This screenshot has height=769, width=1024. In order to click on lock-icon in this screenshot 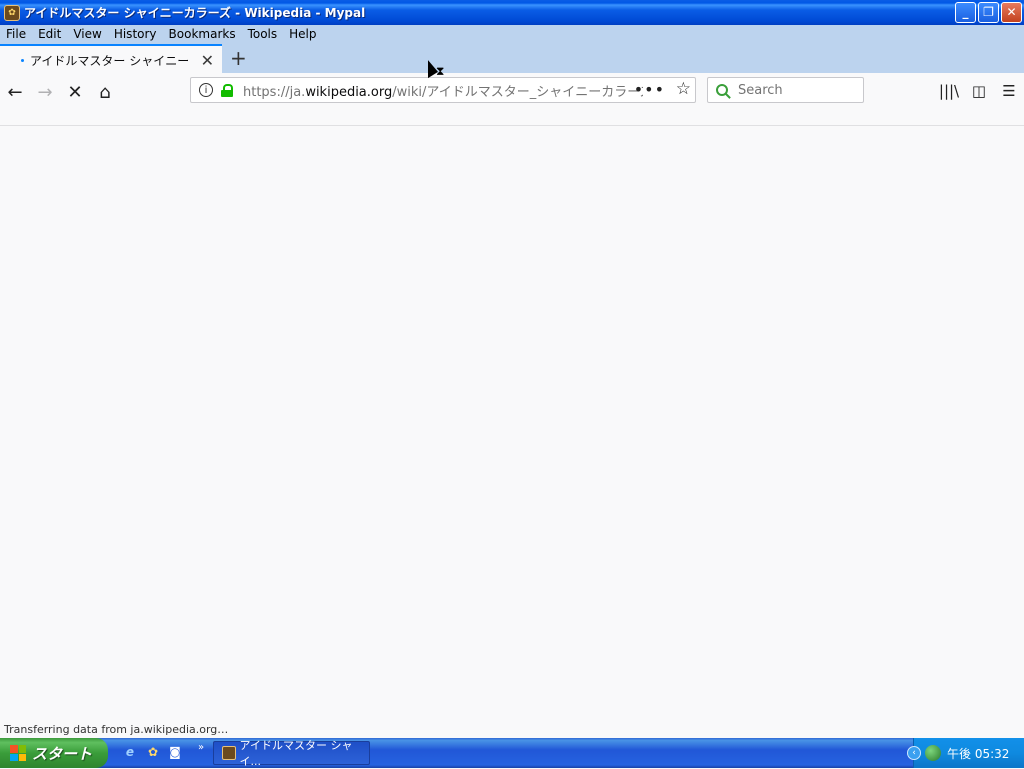, I will do `click(227, 90)`.